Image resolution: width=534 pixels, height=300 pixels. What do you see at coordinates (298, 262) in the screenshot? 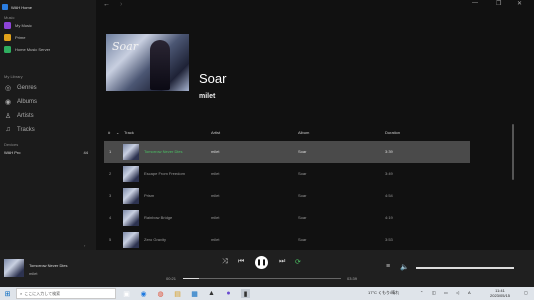
I see `repeat-icon: ⟳` at bounding box center [298, 262].